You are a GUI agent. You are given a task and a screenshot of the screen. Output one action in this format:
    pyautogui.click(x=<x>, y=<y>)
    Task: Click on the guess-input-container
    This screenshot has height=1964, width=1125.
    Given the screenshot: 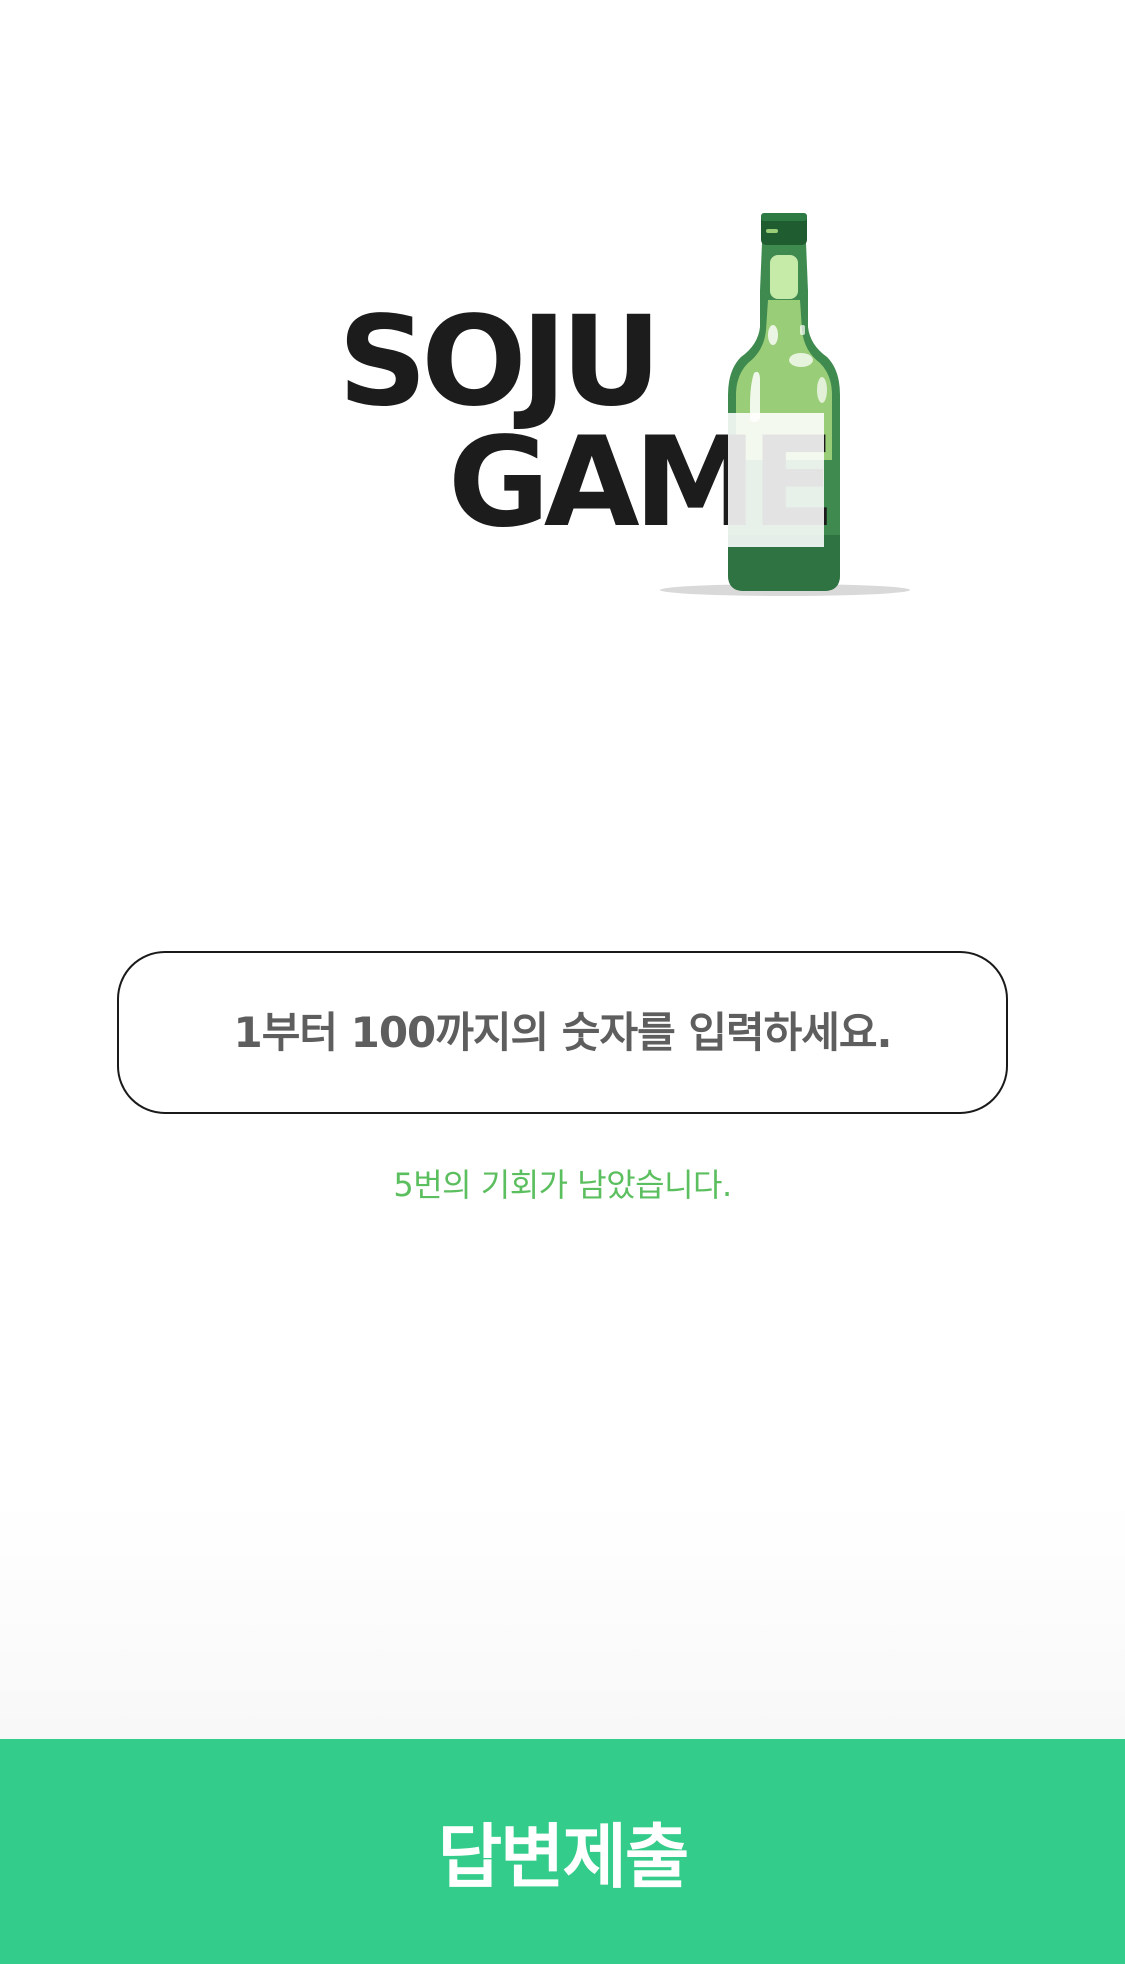 What is the action you would take?
    pyautogui.click(x=562, y=1032)
    